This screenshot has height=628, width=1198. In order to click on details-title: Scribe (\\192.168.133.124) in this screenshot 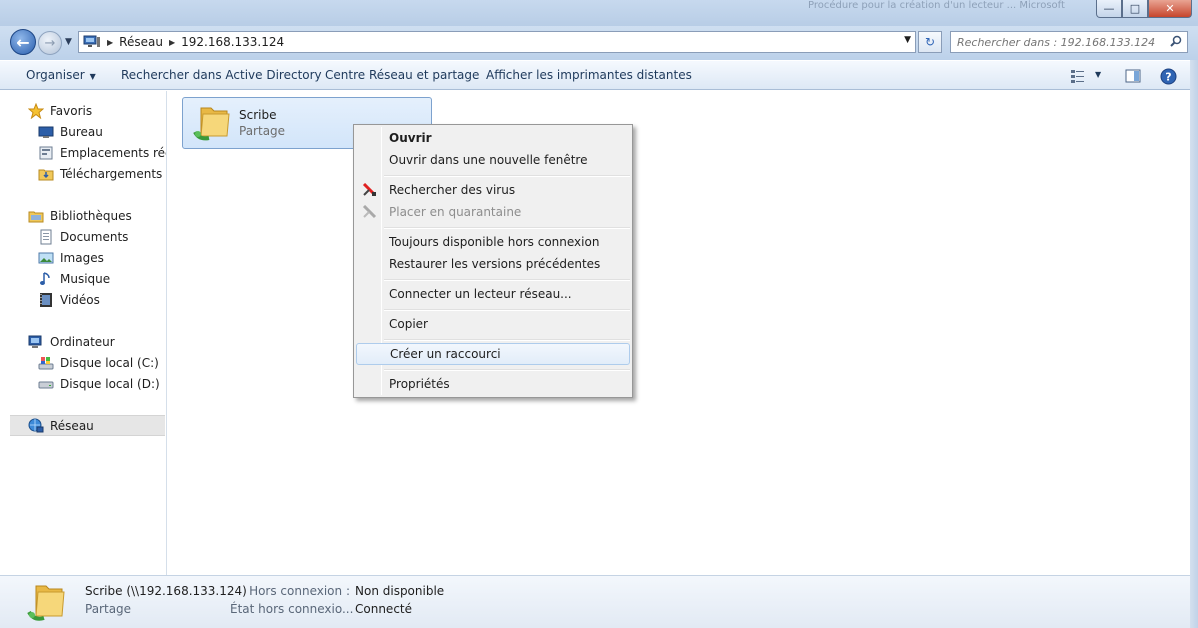, I will do `click(166, 591)`.